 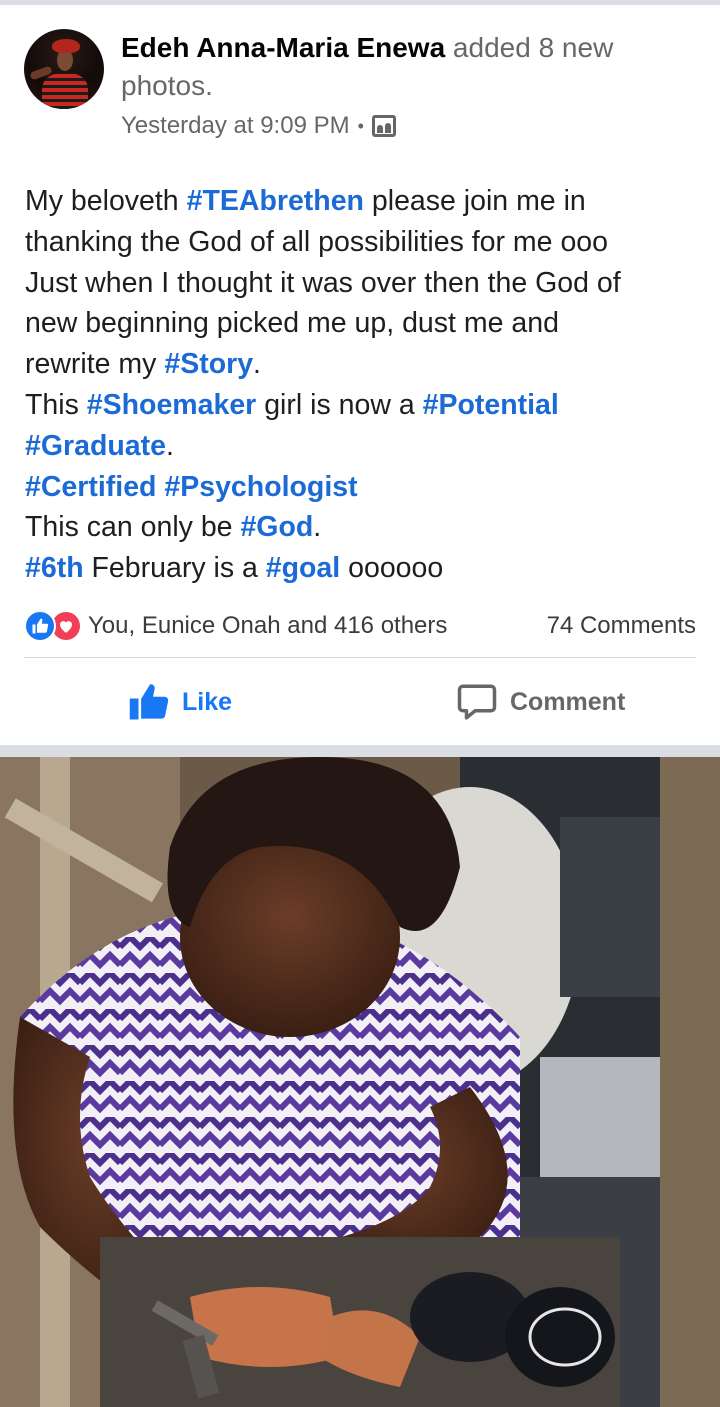 I want to click on section-separator, so click(x=360, y=751).